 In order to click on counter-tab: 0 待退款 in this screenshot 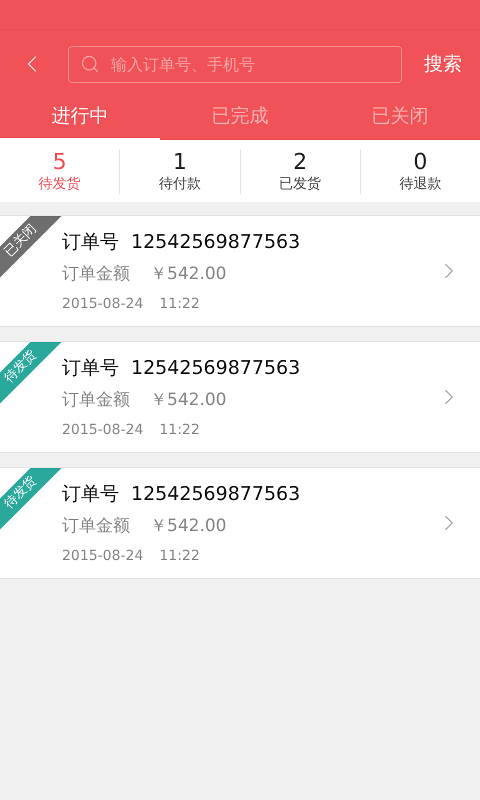, I will do `click(420, 171)`.